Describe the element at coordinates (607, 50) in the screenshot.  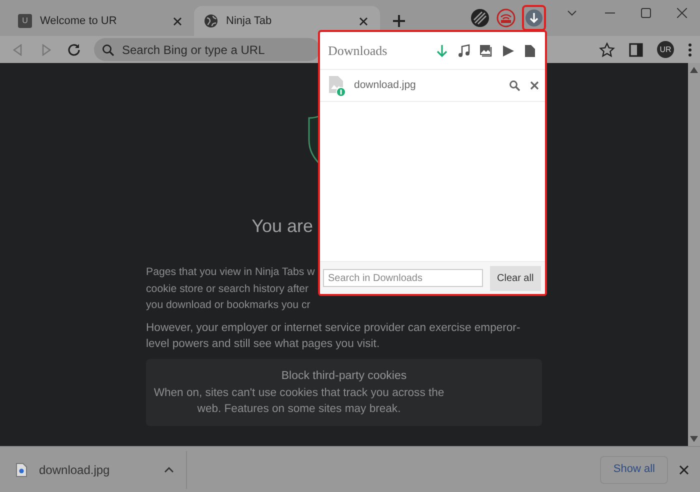
I see `star-icon` at that location.